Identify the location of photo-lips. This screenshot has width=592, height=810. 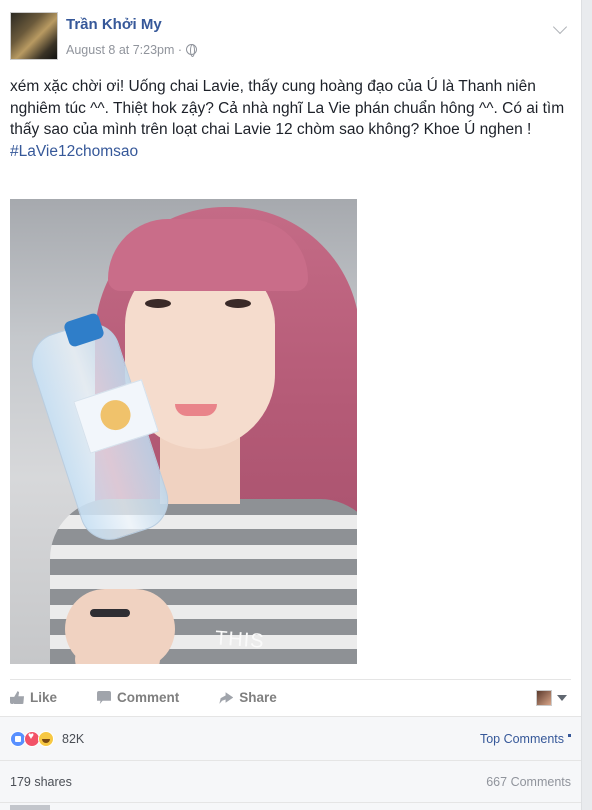
(196, 410).